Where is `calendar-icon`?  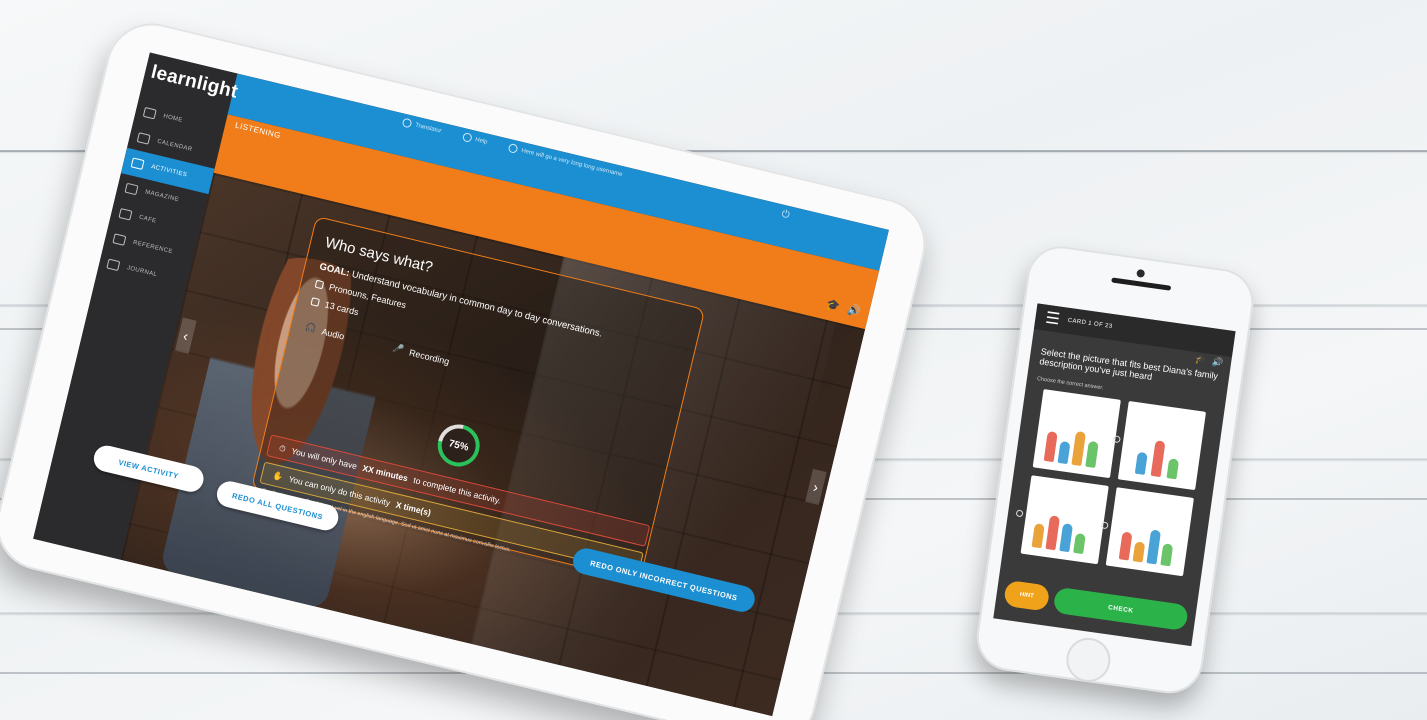 calendar-icon is located at coordinates (143, 138).